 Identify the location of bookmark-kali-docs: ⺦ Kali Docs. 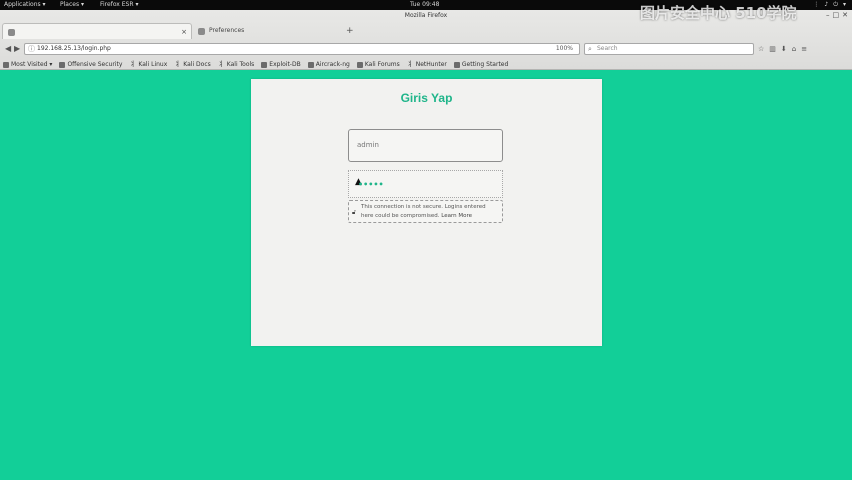
(192, 64).